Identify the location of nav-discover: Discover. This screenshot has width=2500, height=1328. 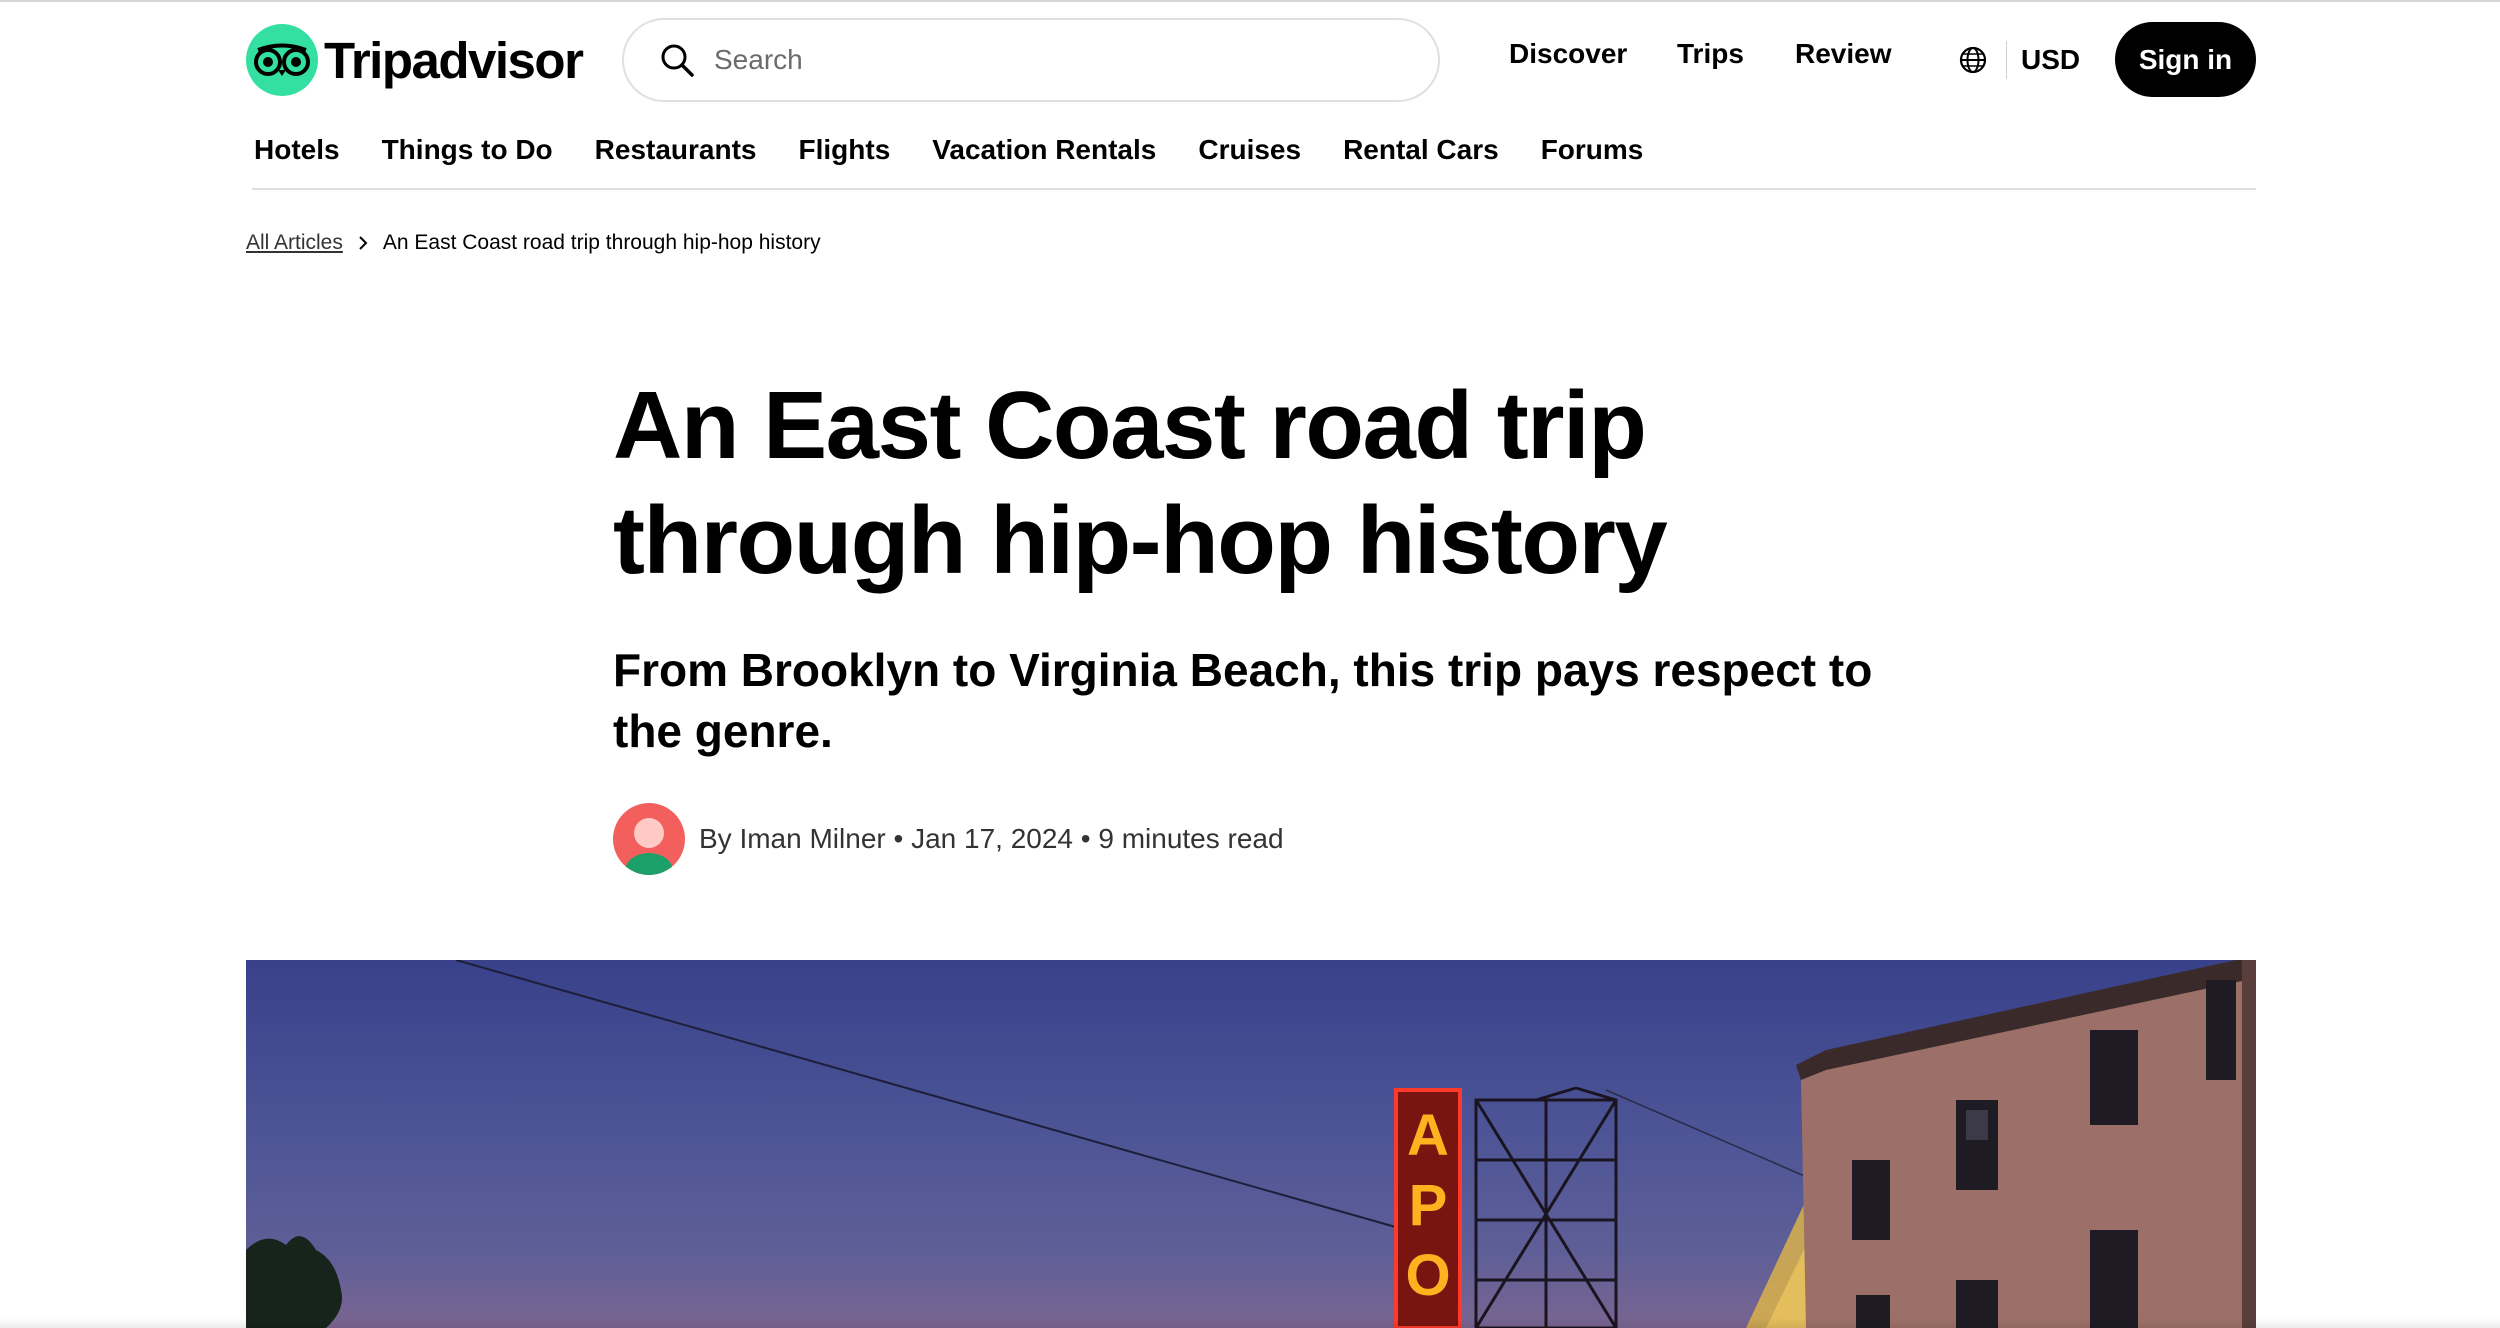
(1568, 54).